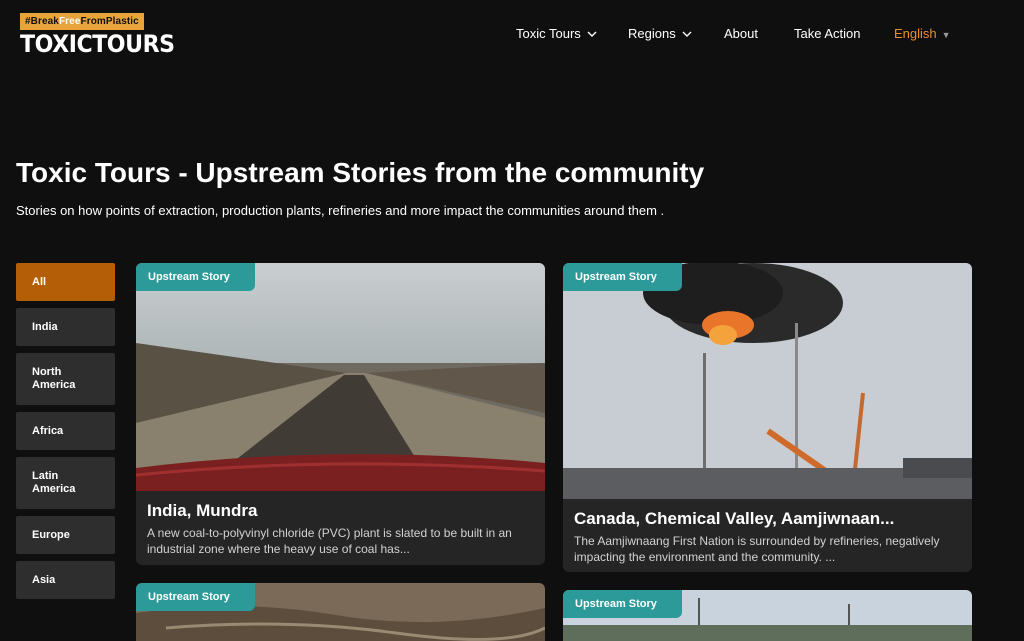 The width and height of the screenshot is (1024, 641). I want to click on nav-take-action: Take Action, so click(827, 34).